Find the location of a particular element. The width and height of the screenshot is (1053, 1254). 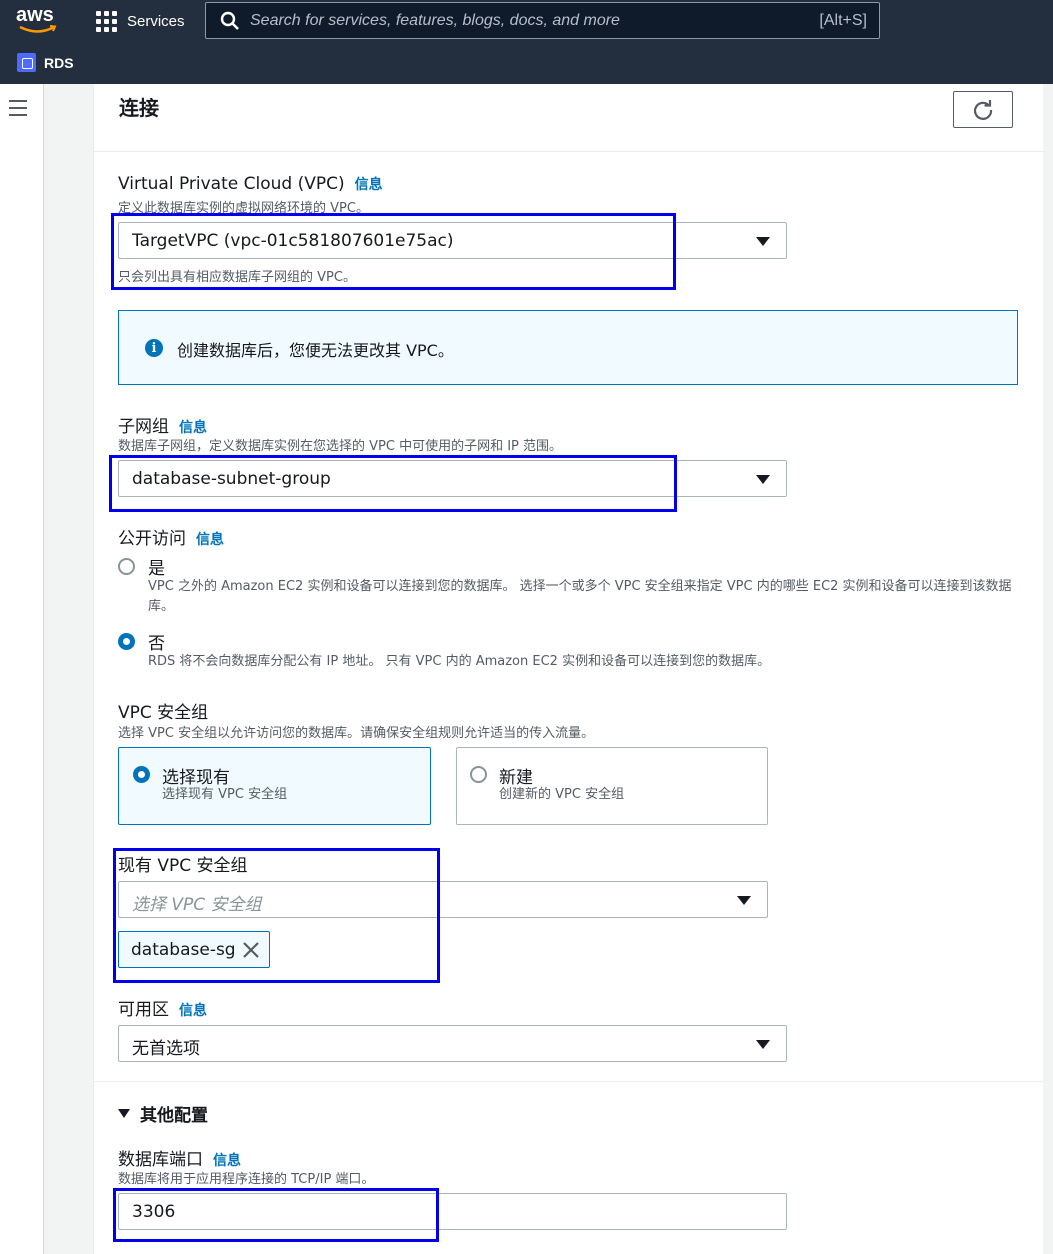

subnet-group-label-text: 子网组 is located at coordinates (143, 427).